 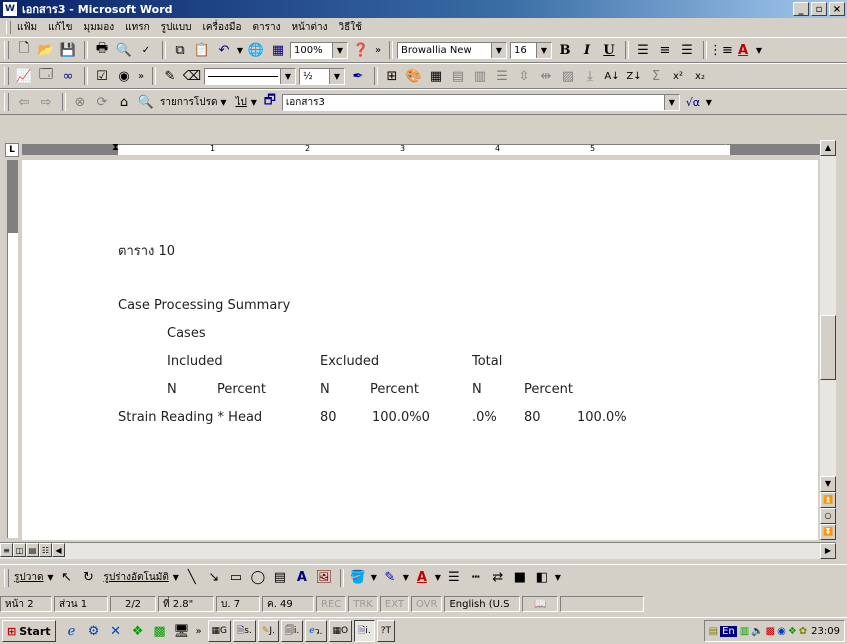 What do you see at coordinates (418, 550) in the screenshot?
I see `horizontal-scrollbar: ≡ ◫ ▤ ☷ ◀ ▶` at bounding box center [418, 550].